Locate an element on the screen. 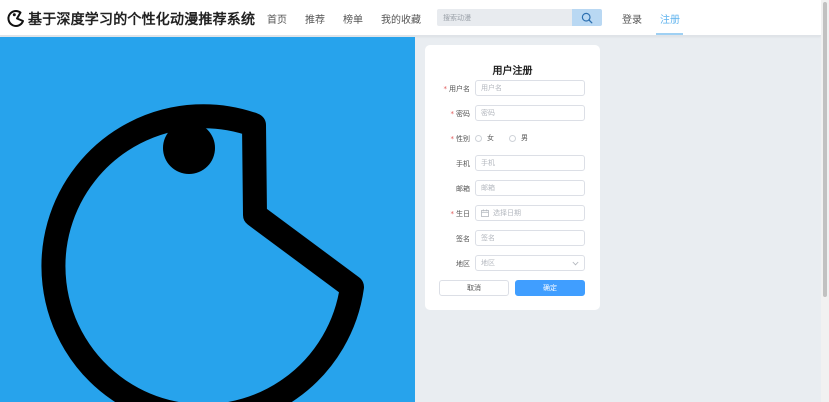 The height and width of the screenshot is (402, 829). search-button is located at coordinates (587, 17).